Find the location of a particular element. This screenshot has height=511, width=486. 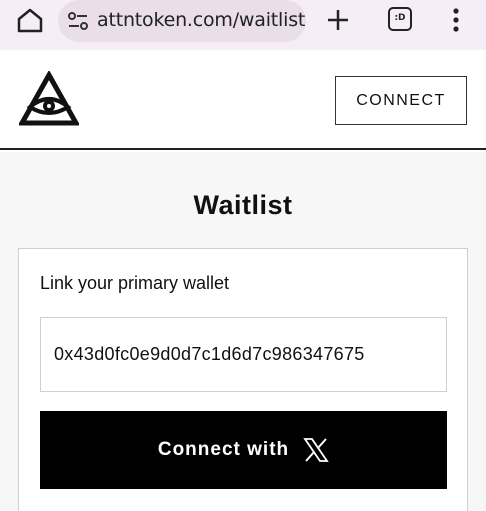

wallet-address-input is located at coordinates (243, 354).